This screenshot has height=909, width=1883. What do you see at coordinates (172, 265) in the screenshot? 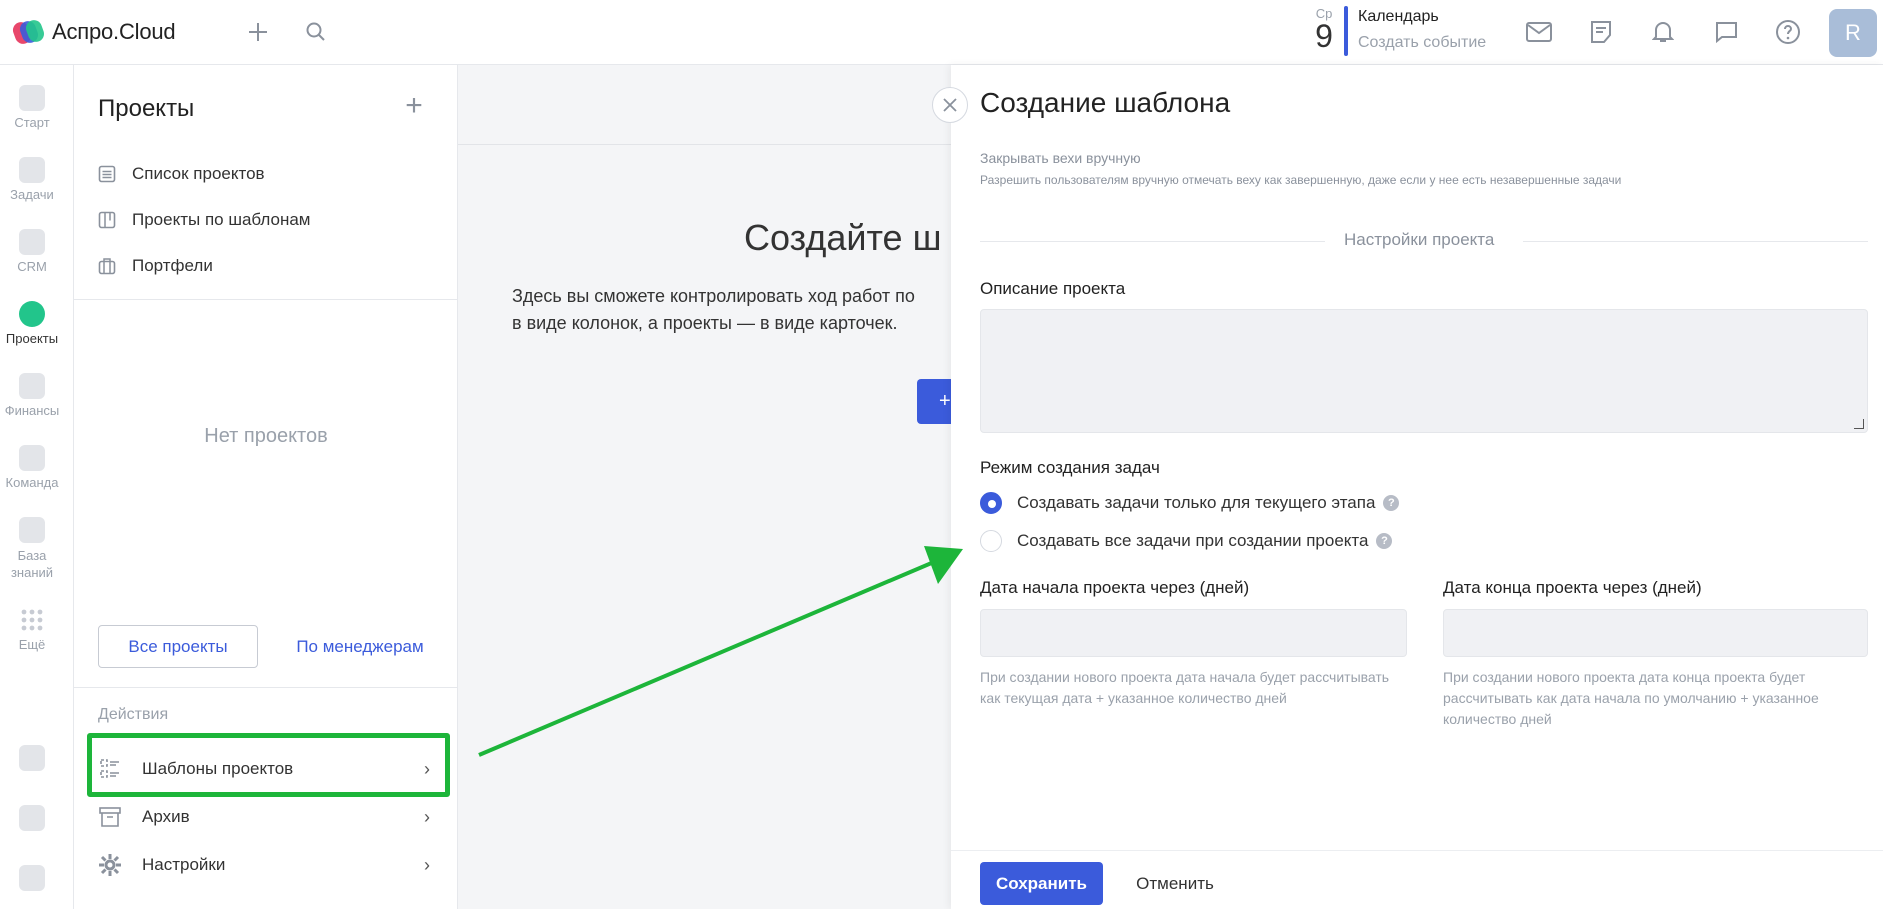
I see `sidebar-item-label: Портфели` at bounding box center [172, 265].